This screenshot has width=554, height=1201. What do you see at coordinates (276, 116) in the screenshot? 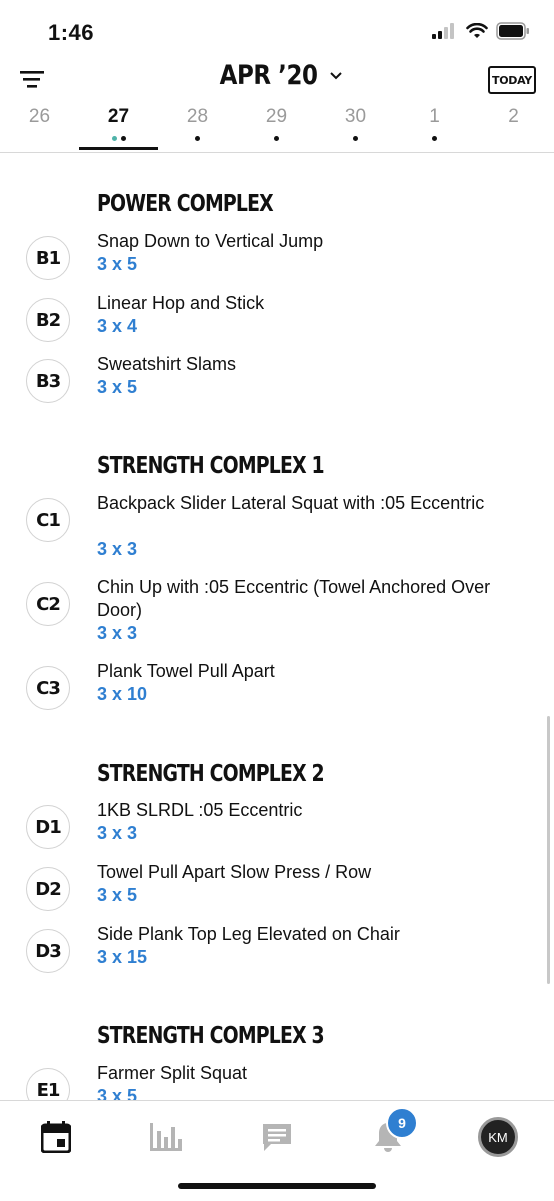
I see `date-number: 29` at bounding box center [276, 116].